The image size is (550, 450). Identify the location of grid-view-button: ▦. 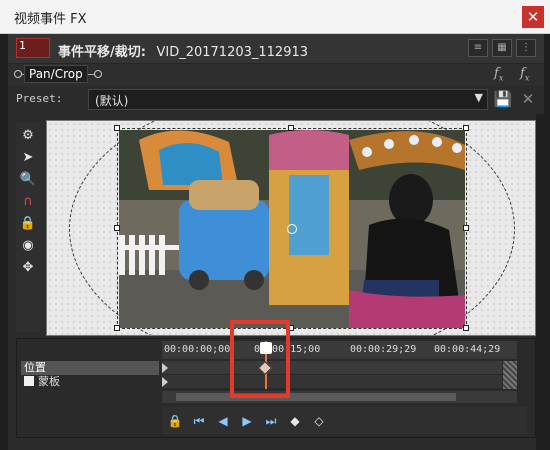
(502, 48).